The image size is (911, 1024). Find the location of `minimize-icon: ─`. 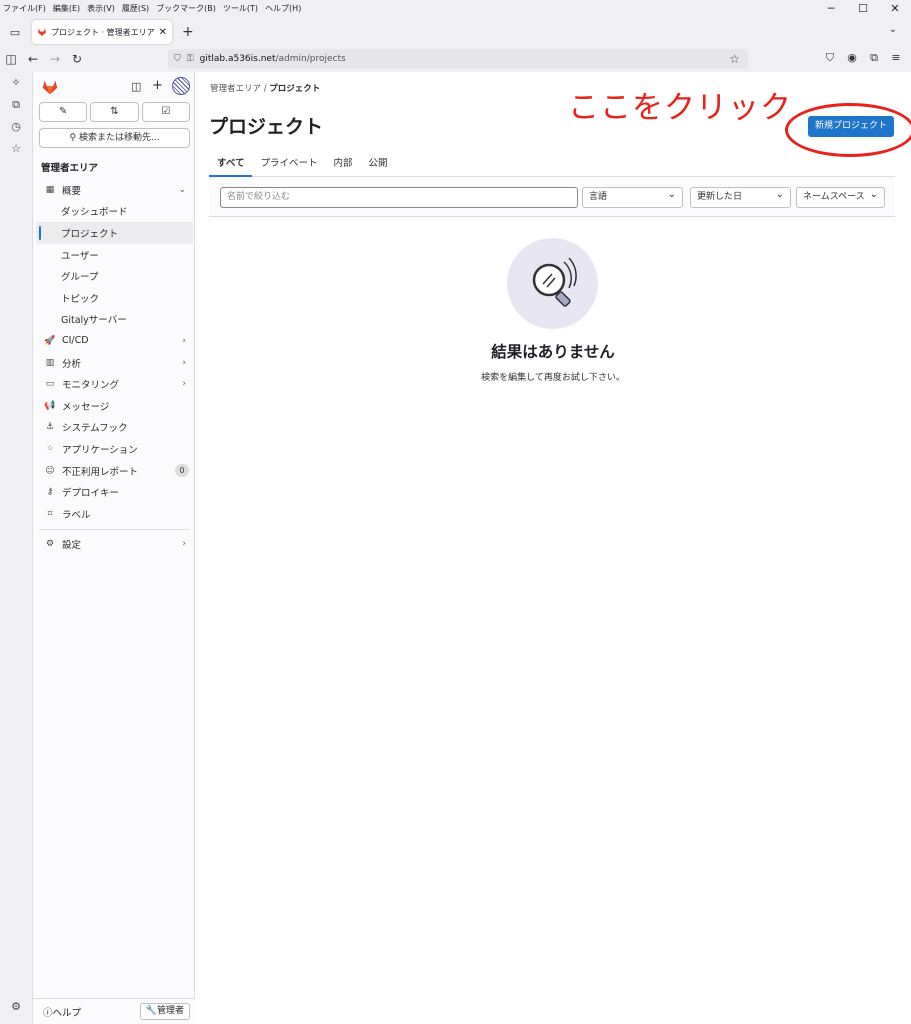

minimize-icon: ─ is located at coordinates (831, 9).